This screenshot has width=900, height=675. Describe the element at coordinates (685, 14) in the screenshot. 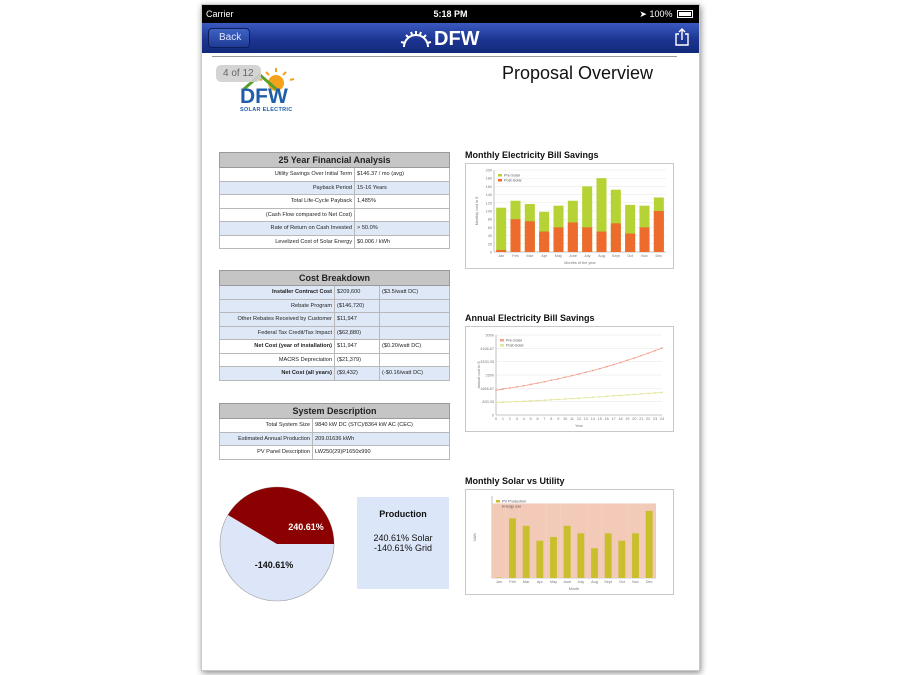

I see `battery-icon` at that location.